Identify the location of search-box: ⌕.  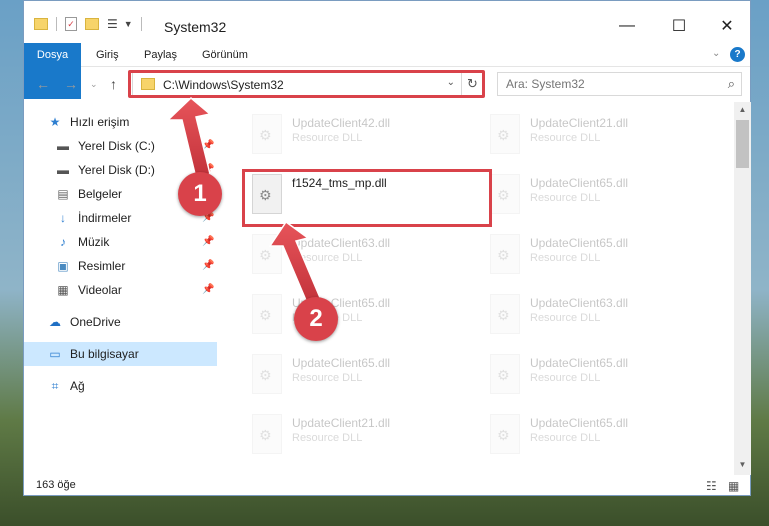
(619, 84).